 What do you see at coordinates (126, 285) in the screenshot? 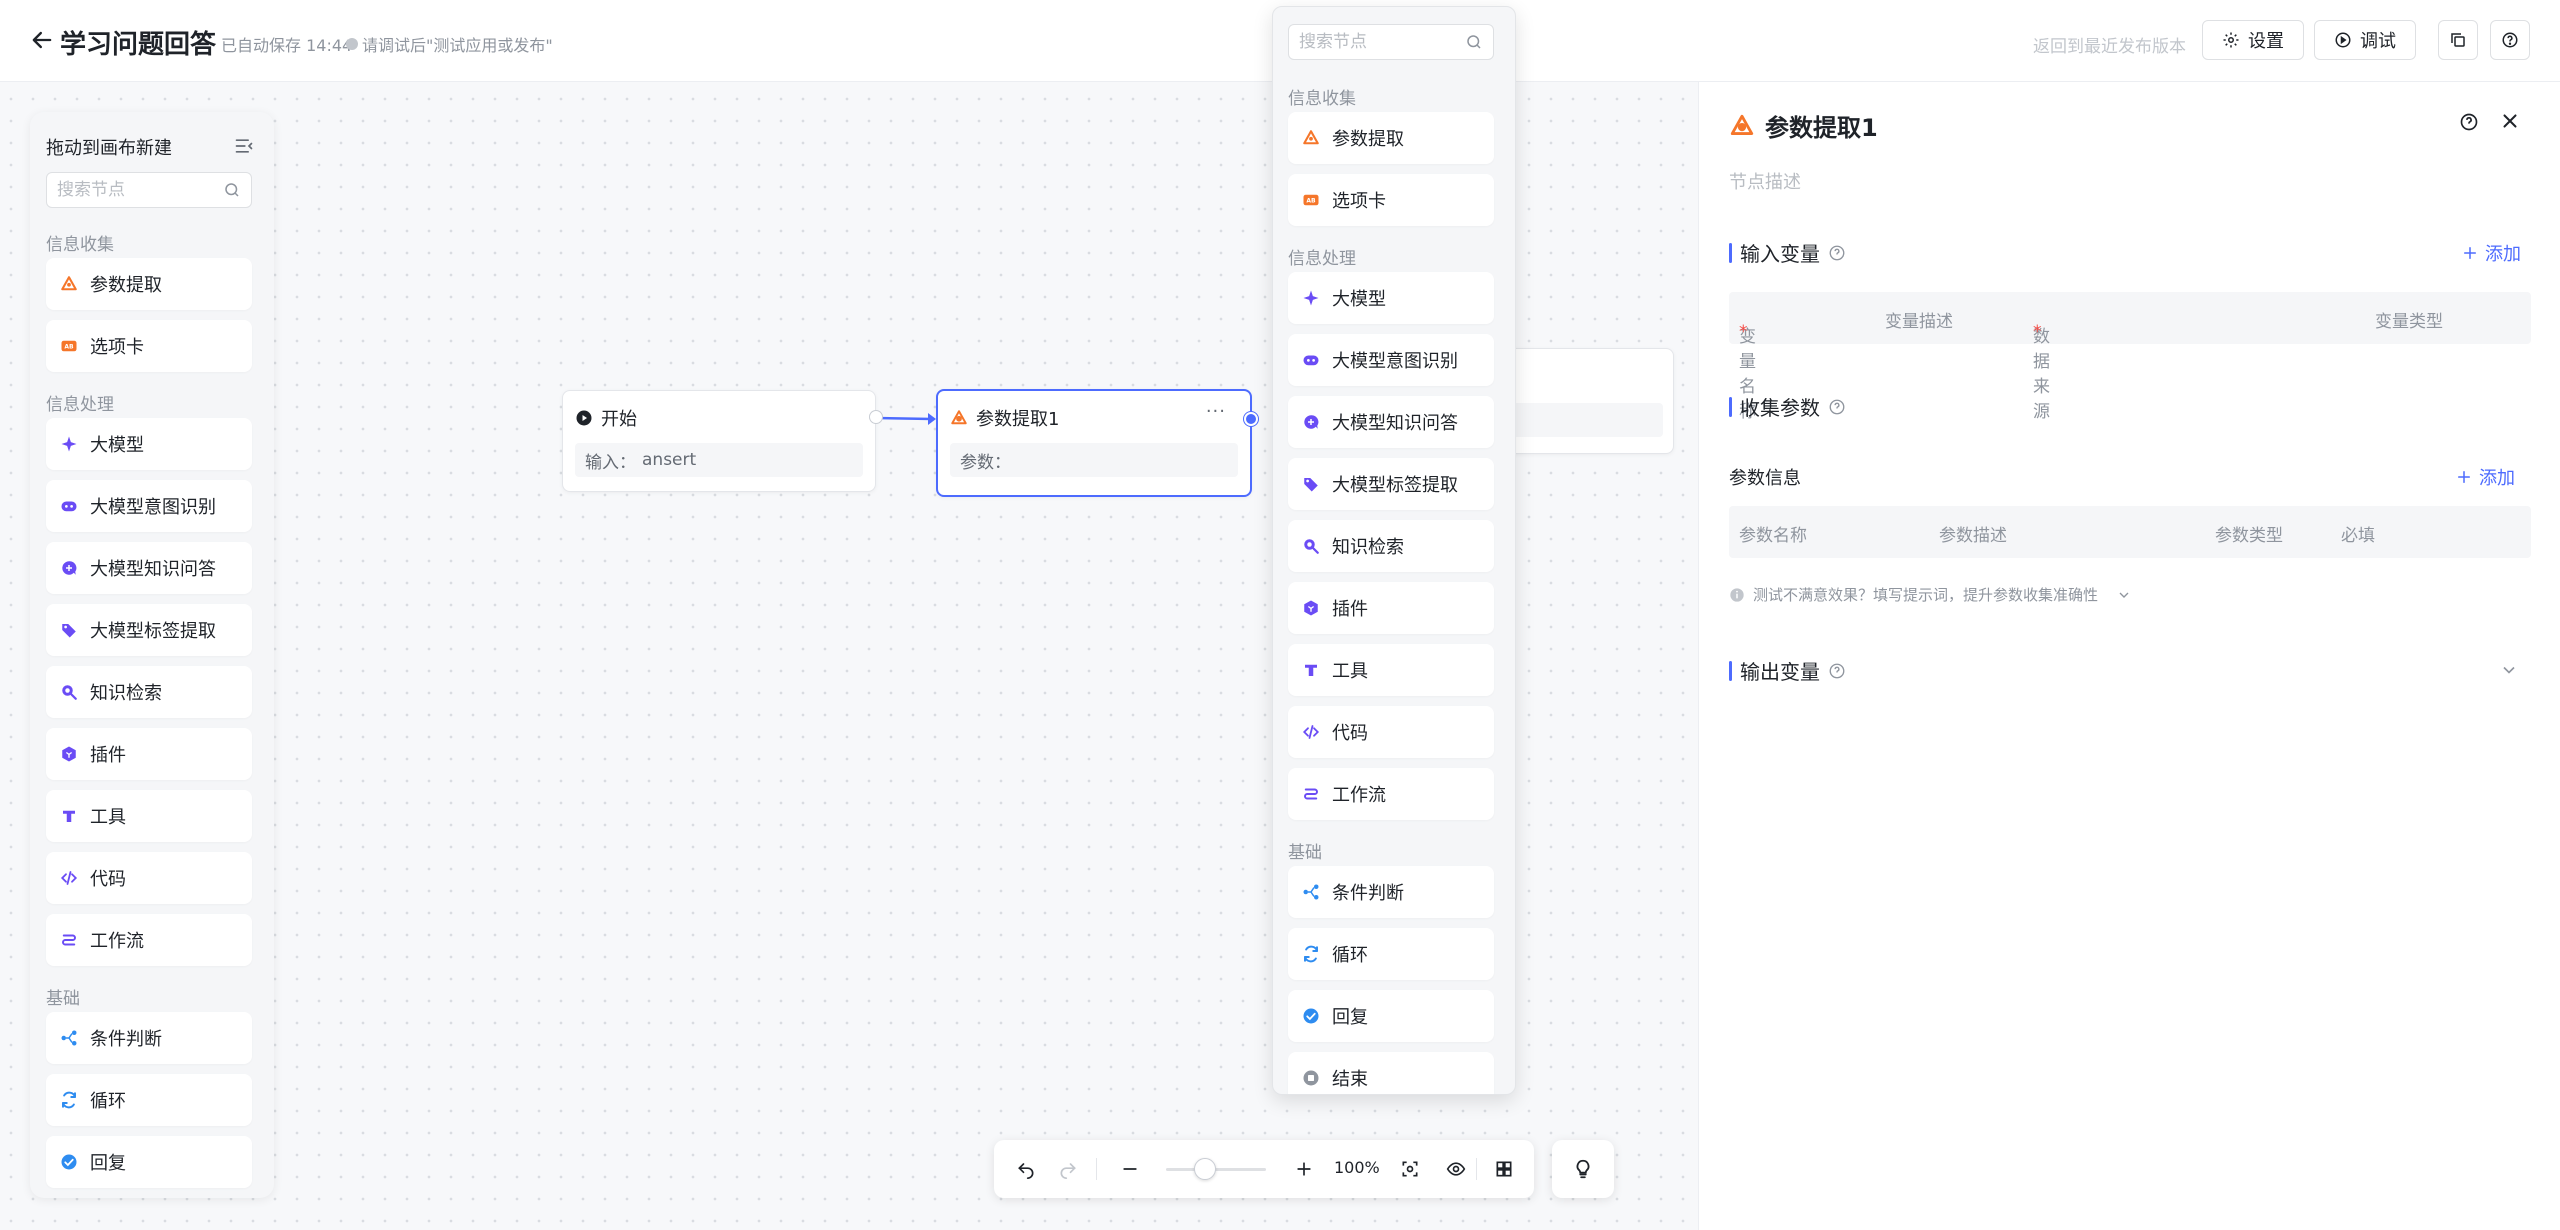
I see `node-item-label: 参数提取` at bounding box center [126, 285].